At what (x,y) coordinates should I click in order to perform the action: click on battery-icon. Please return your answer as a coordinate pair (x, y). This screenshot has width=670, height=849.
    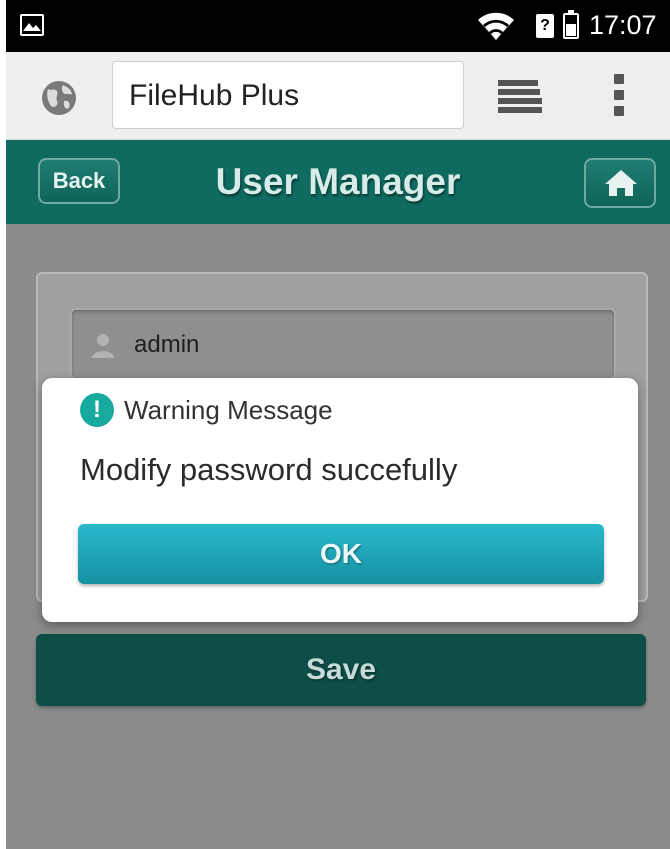
    Looking at the image, I should click on (571, 24).